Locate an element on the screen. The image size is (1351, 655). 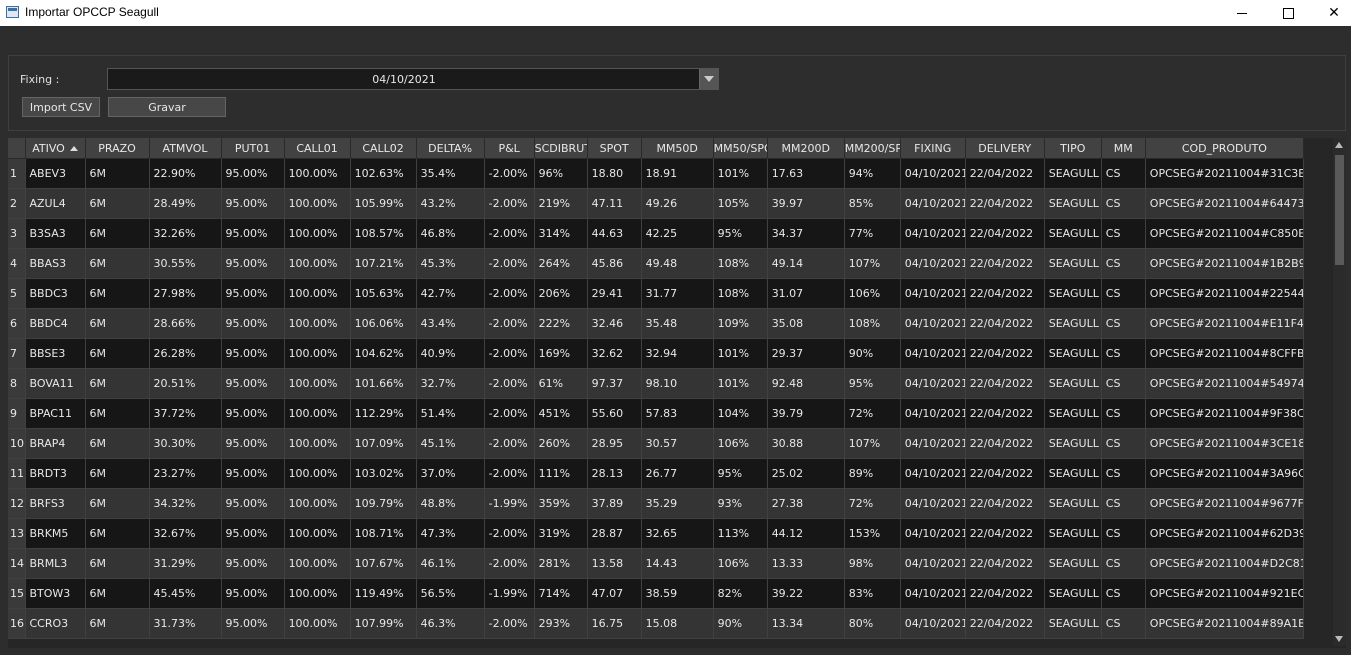
row-number: 11 is located at coordinates (17, 473).